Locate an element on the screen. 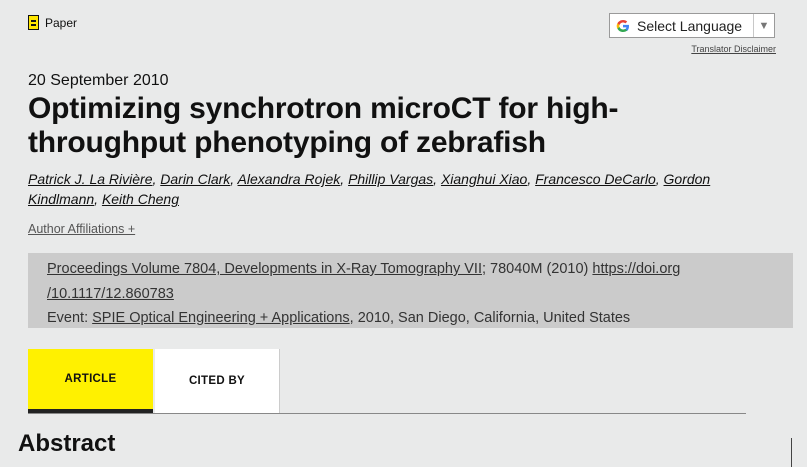 The image size is (807, 467). paper-type-label: Paper is located at coordinates (61, 22).